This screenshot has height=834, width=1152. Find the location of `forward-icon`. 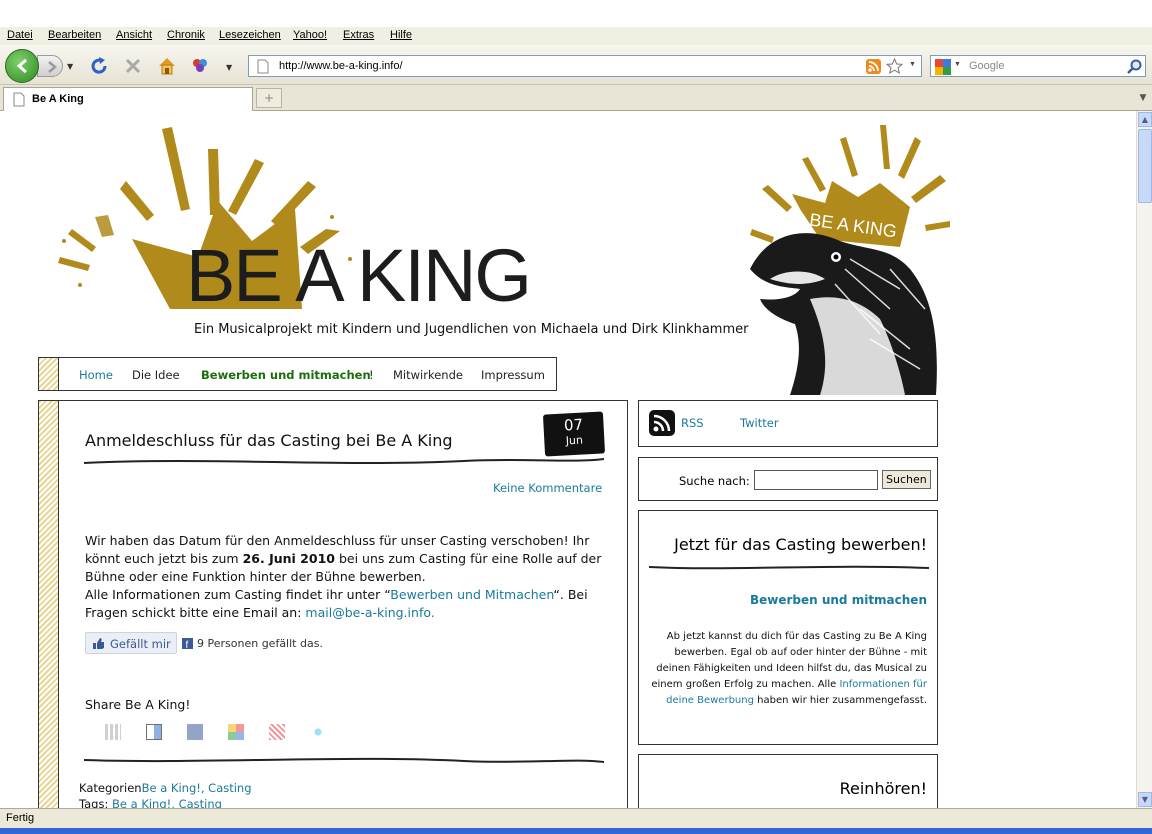

forward-icon is located at coordinates (52, 67).